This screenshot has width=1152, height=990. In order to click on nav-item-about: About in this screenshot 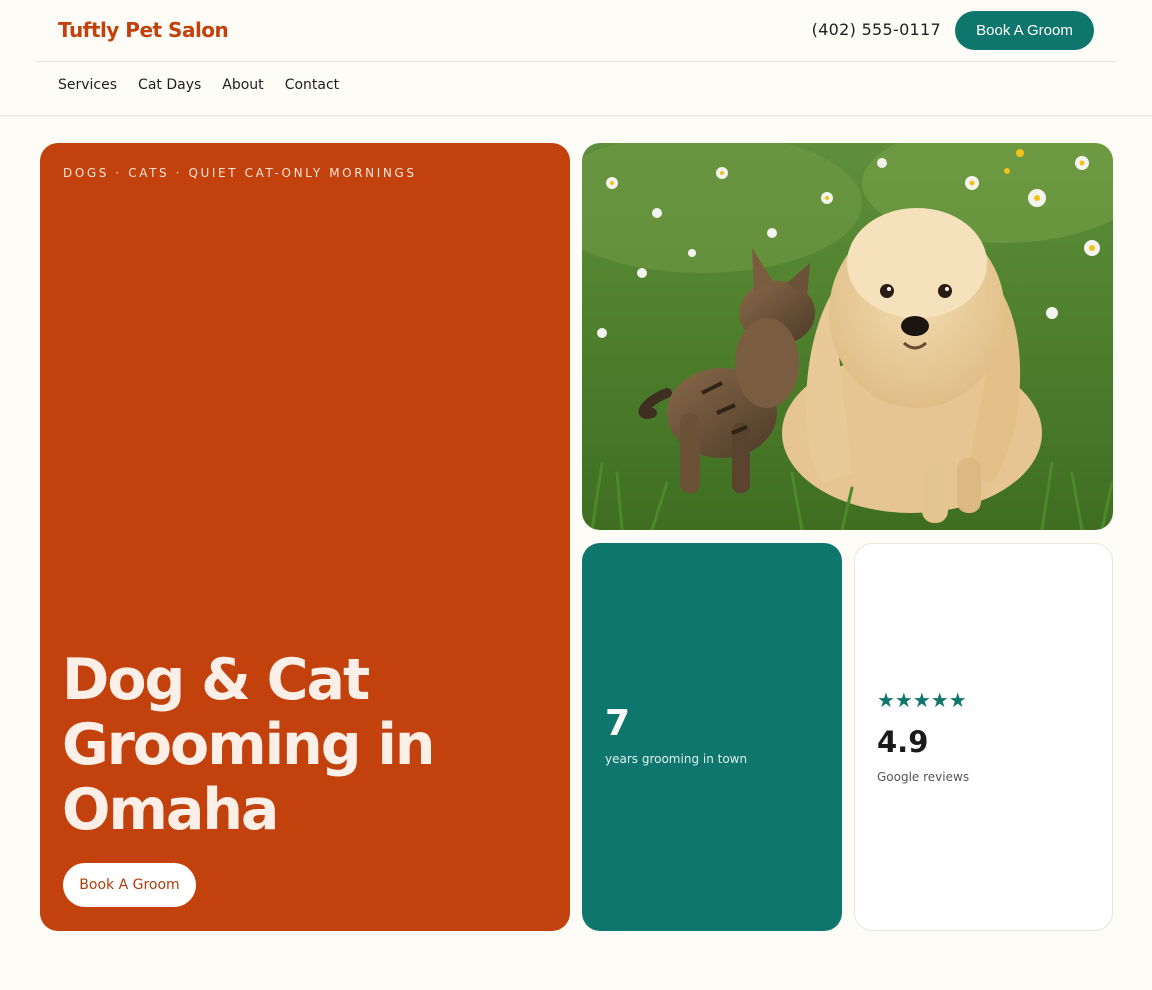, I will do `click(242, 85)`.